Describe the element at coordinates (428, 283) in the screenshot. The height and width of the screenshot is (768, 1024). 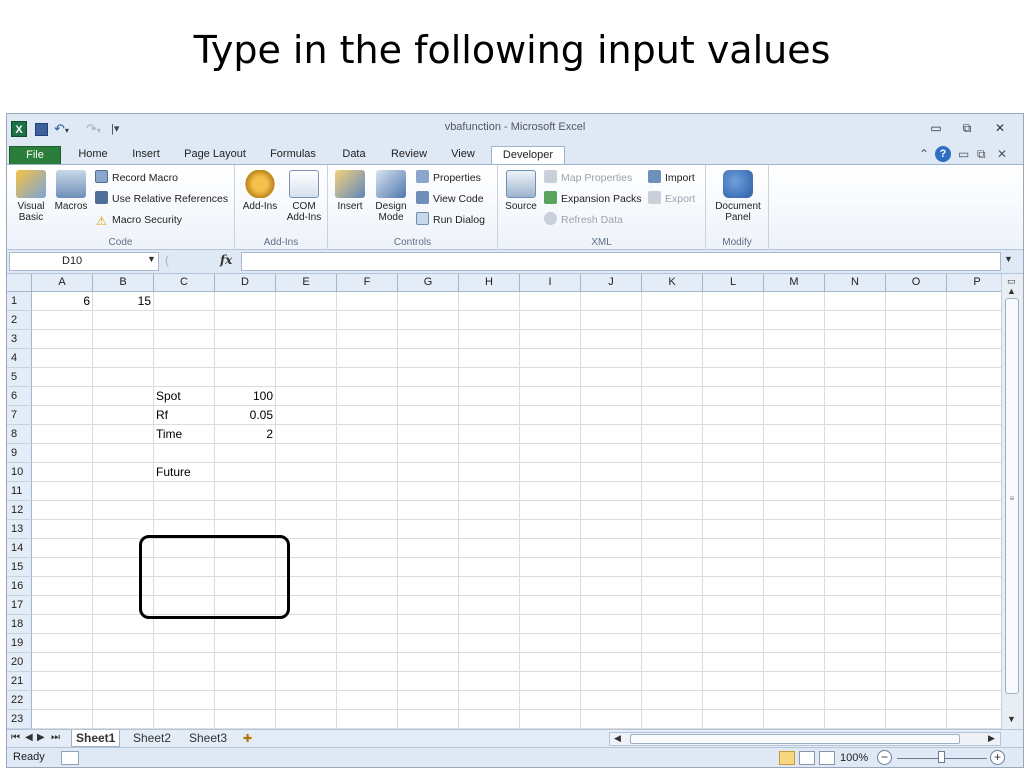
I see `column-header-g: G` at that location.